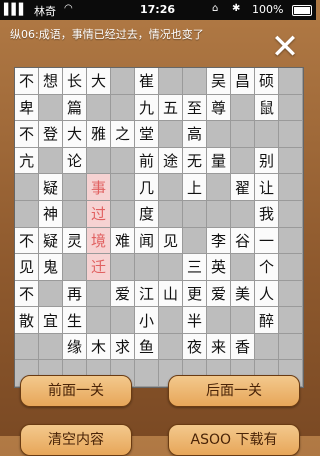 Image resolution: width=320 pixels, height=456 pixels. I want to click on board-cell: 求, so click(123, 347).